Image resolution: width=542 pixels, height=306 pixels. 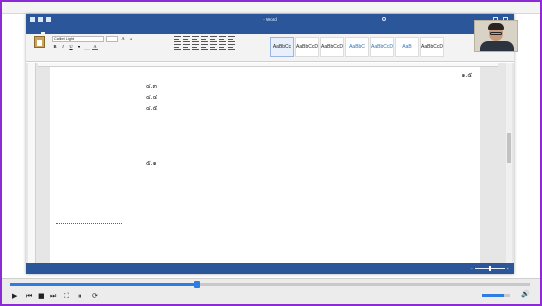 What do you see at coordinates (497, 46) in the screenshot?
I see `presenter-shirt` at bounding box center [497, 46].